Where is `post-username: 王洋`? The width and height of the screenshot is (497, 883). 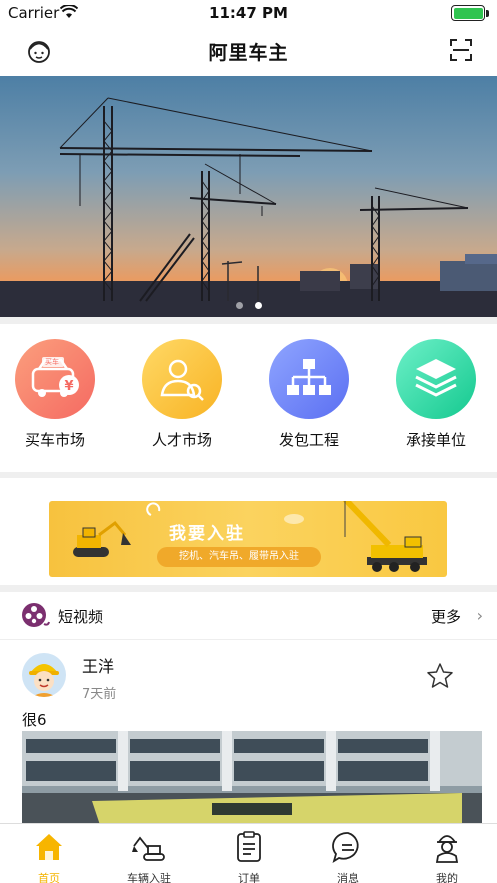 post-username: 王洋 is located at coordinates (98, 666).